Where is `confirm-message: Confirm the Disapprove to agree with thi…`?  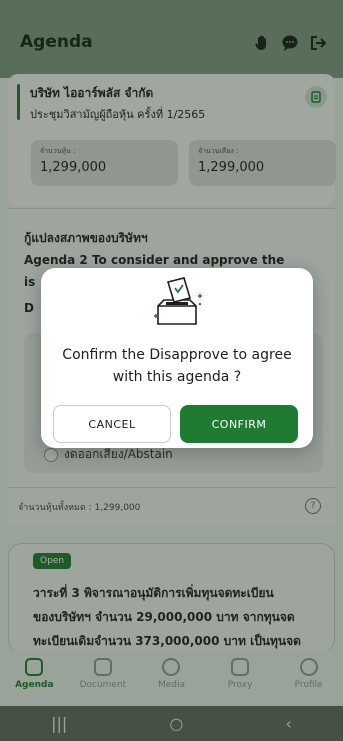
confirm-message: Confirm the Disapprove to agree with thi… is located at coordinates (177, 366).